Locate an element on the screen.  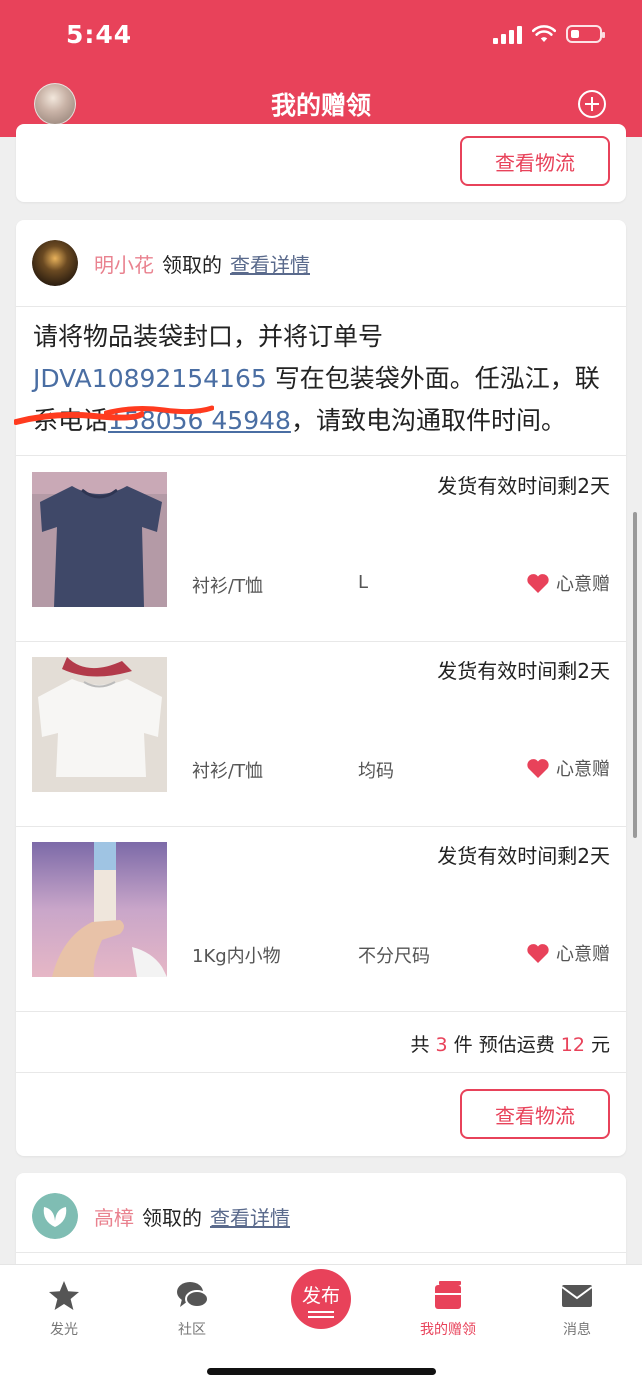
gift-item: 发货有效时间剩2天 1Kg内小物 不分尺码 心意赠 is located at coordinates (321, 918).